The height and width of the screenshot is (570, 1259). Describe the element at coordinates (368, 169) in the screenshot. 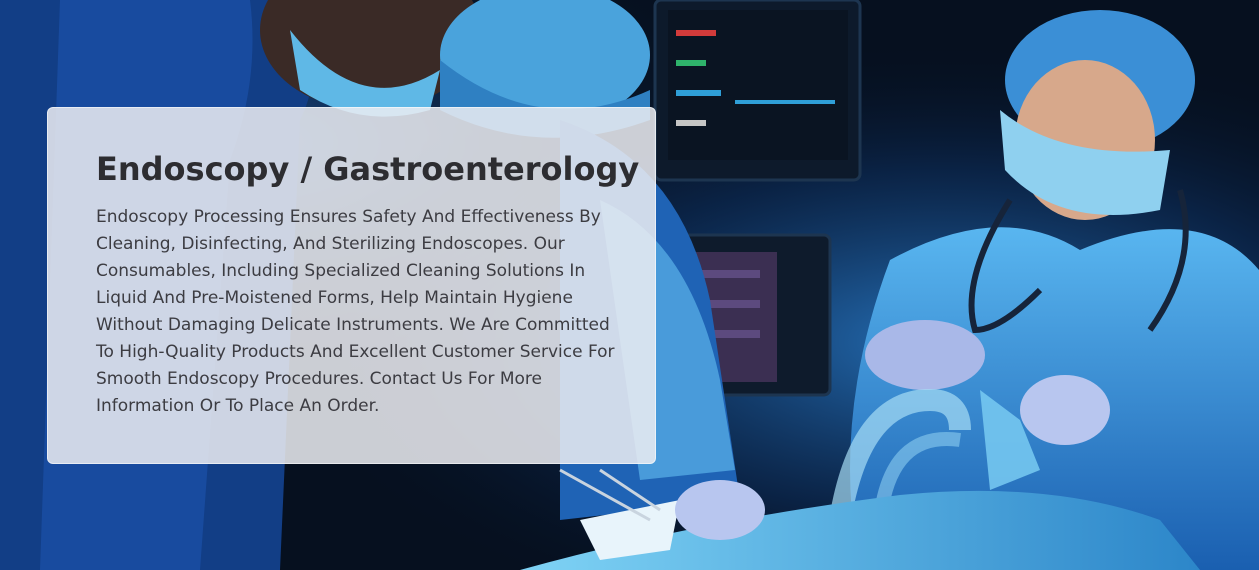

I see `section-title: Endoscopy / Gastroenterology` at that location.